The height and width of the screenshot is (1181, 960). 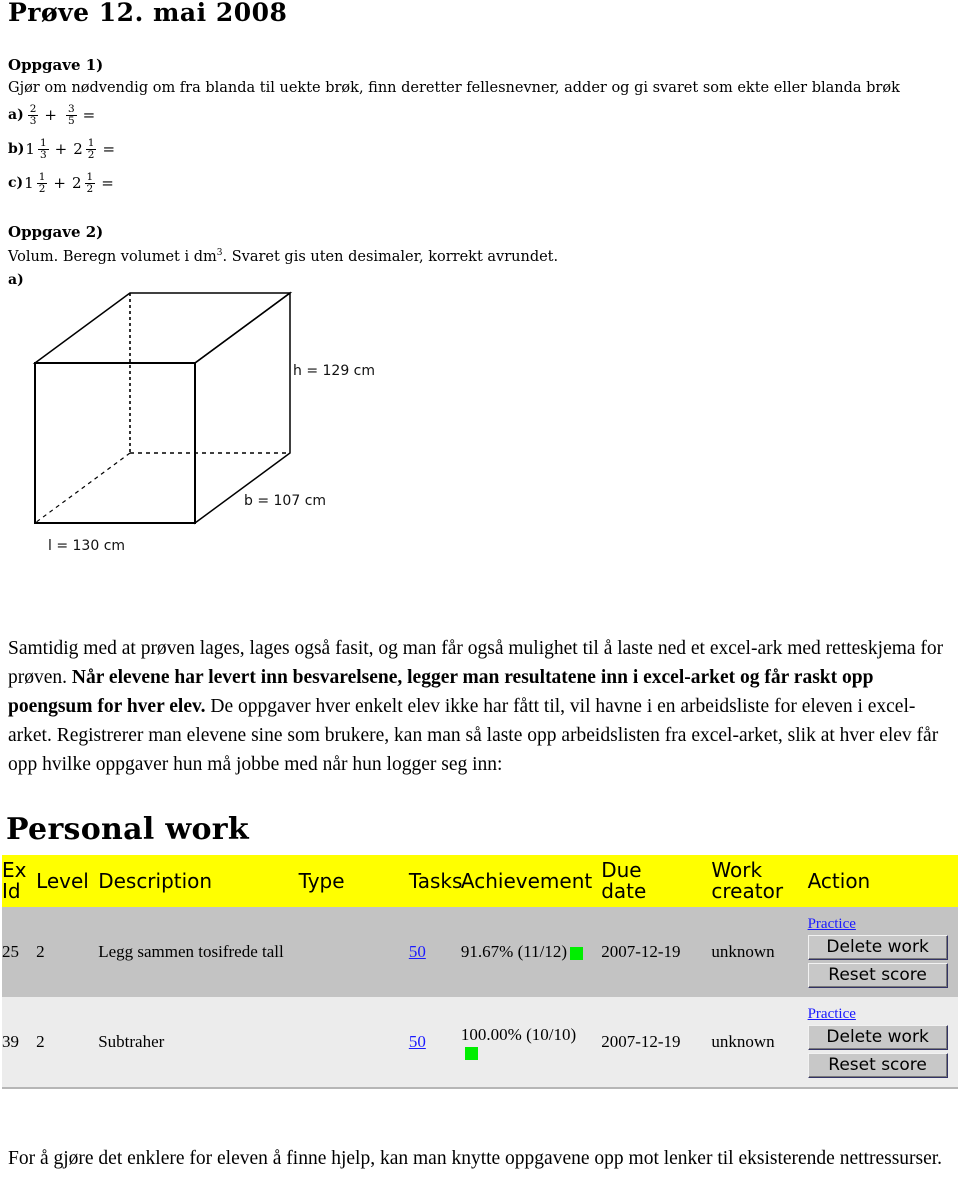 What do you see at coordinates (203, 422) in the screenshot?
I see `cuboid-svg: h = 129 cm b = 107 cm l = 130 cm` at bounding box center [203, 422].